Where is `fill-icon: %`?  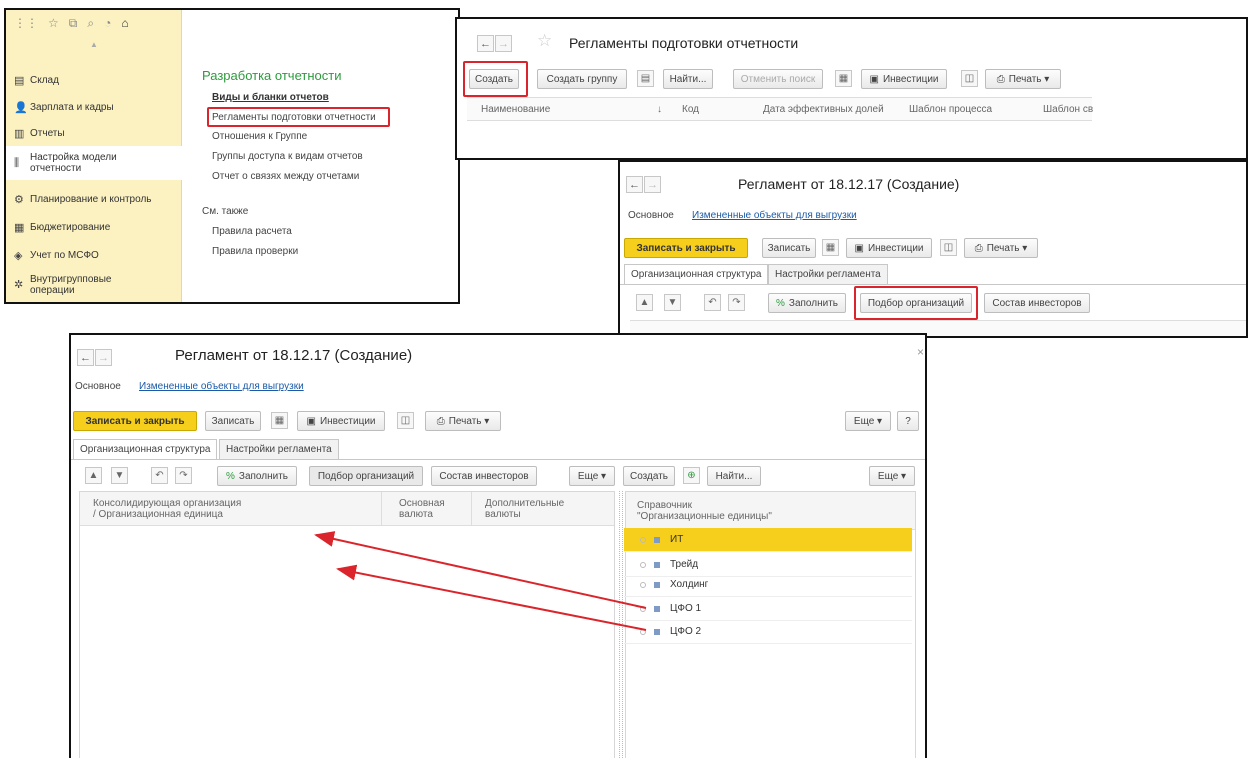
fill-icon: % is located at coordinates (780, 303).